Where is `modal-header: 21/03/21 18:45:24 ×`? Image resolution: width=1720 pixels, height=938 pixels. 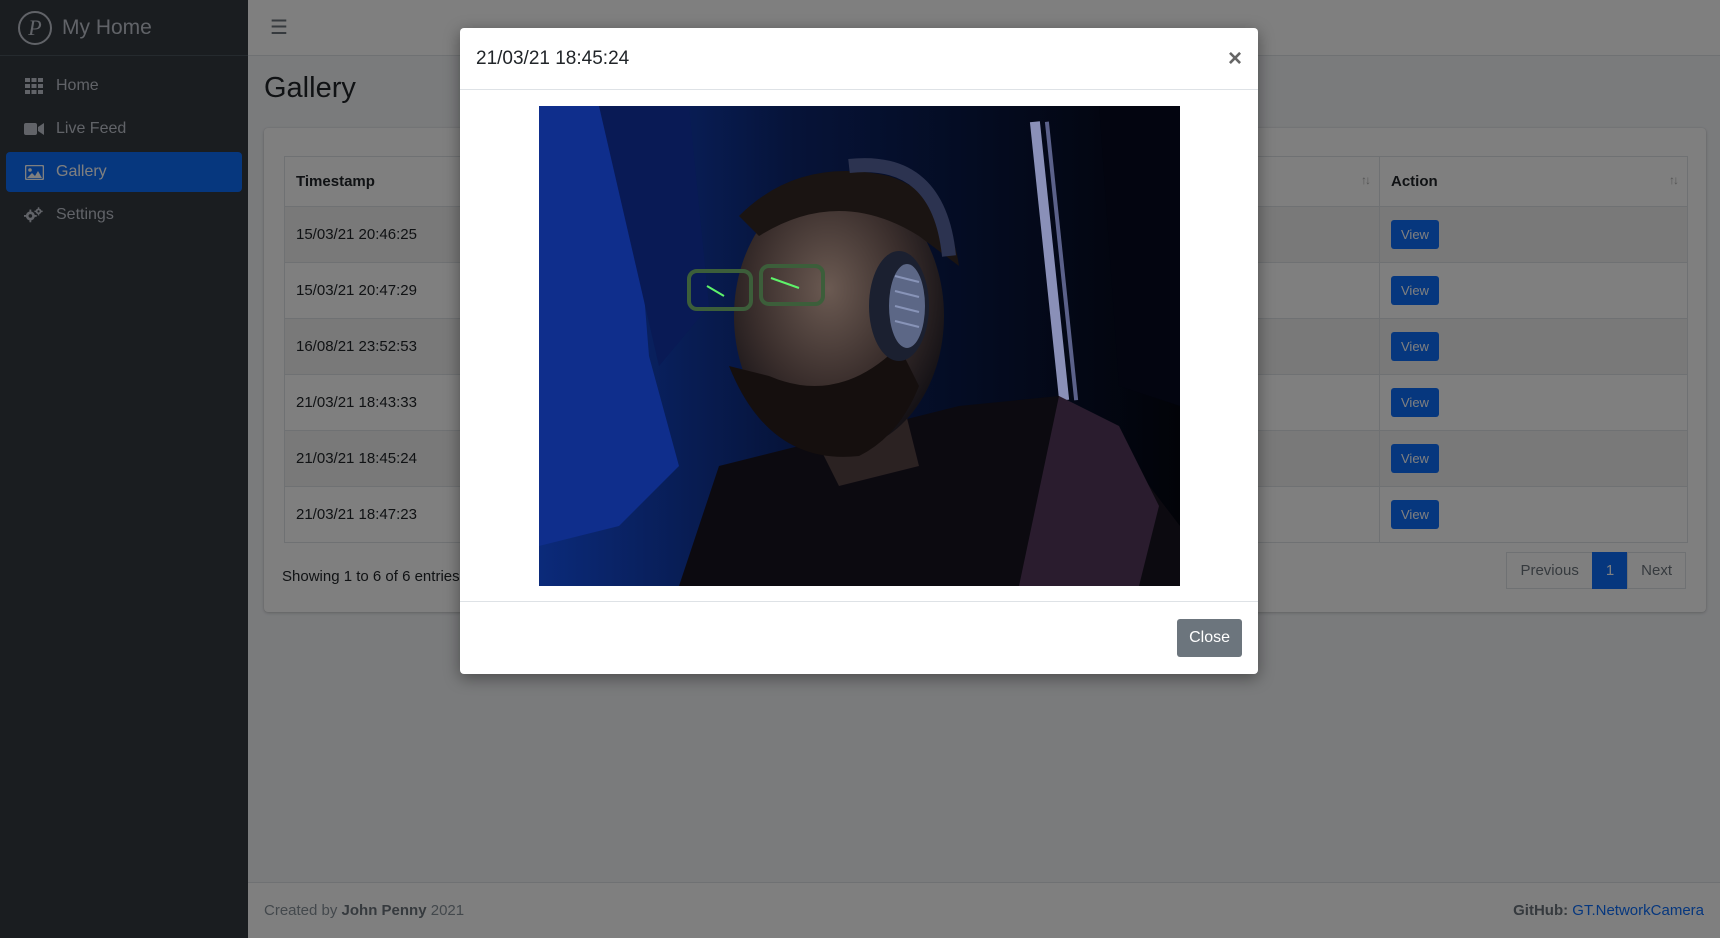
modal-header: 21/03/21 18:45:24 × is located at coordinates (859, 59).